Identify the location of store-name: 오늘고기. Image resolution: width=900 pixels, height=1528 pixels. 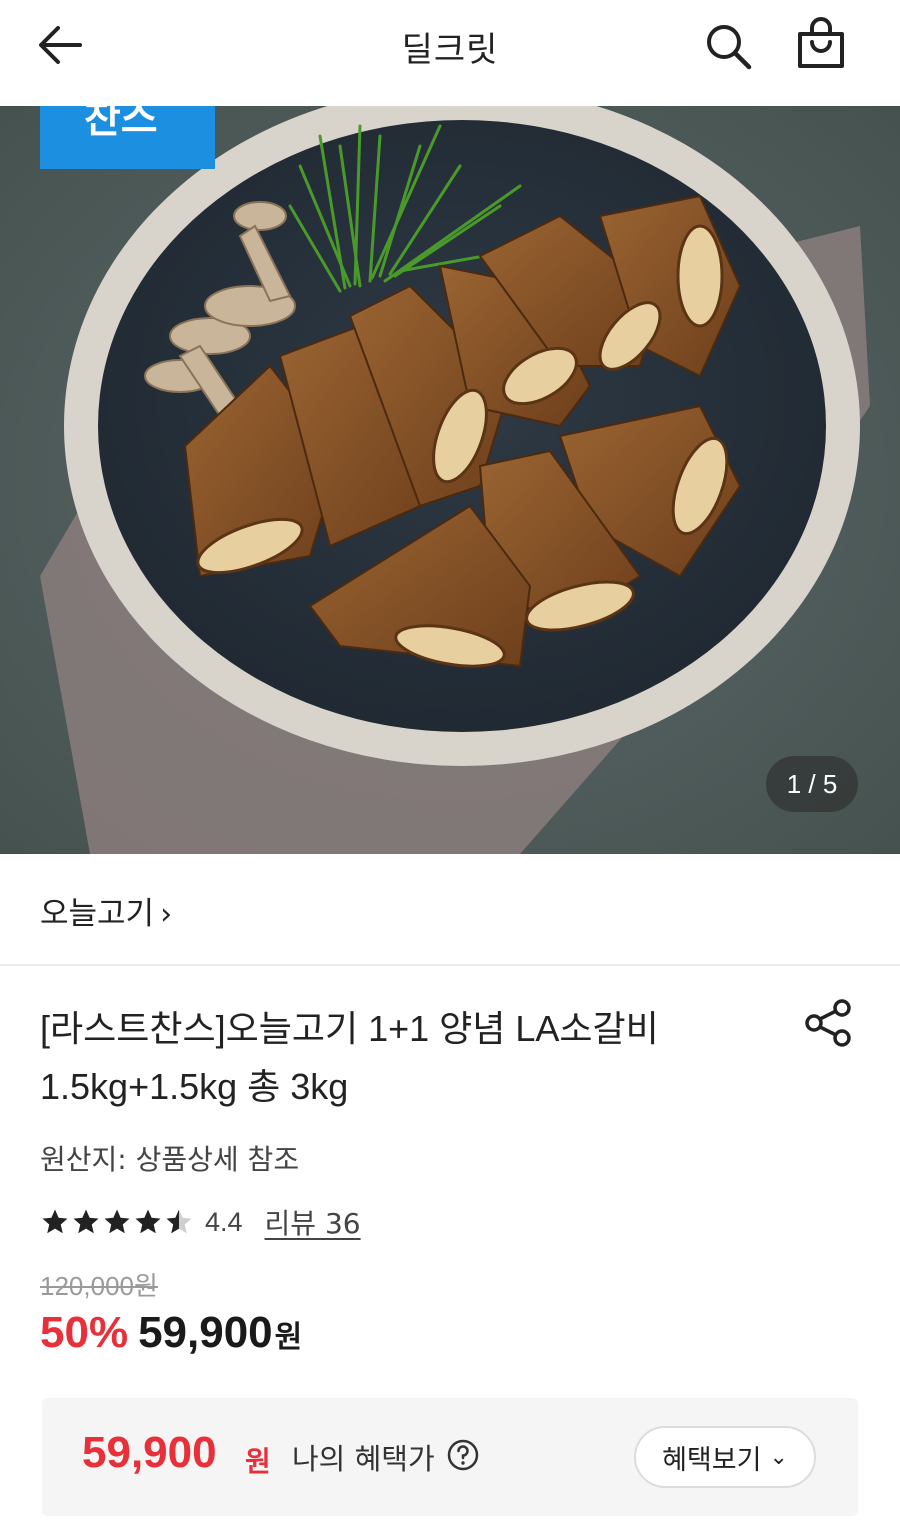
(97, 914).